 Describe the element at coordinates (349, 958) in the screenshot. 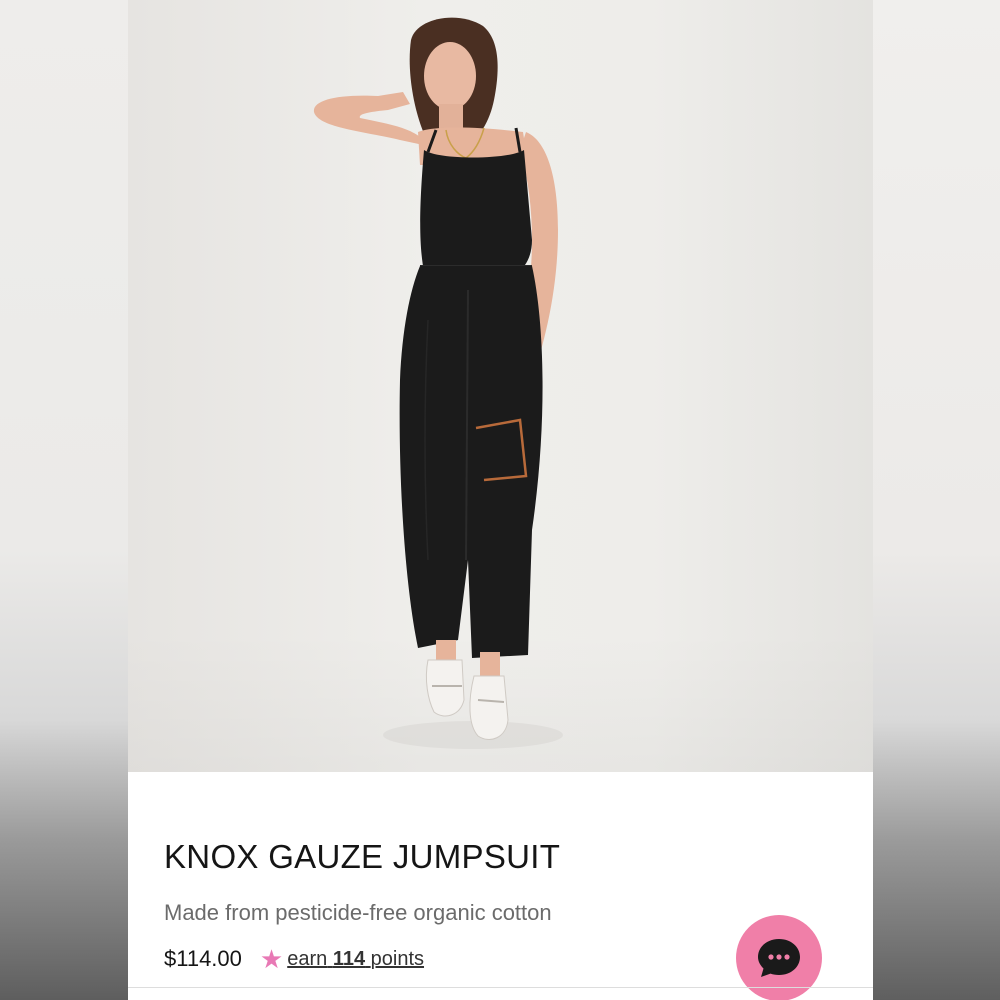

I see `points-value: 114` at that location.